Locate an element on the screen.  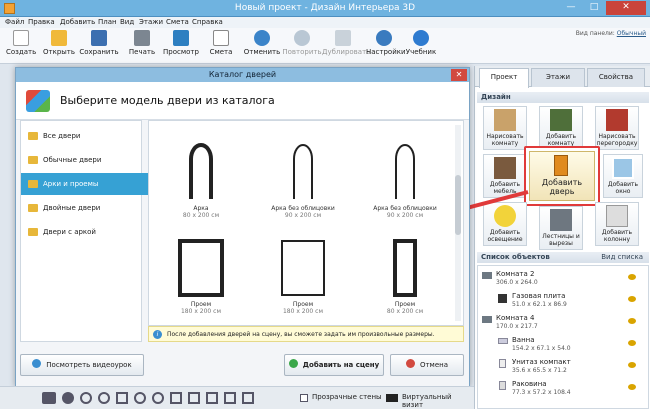
zoom-out-icon is located at coordinates (104, 398).